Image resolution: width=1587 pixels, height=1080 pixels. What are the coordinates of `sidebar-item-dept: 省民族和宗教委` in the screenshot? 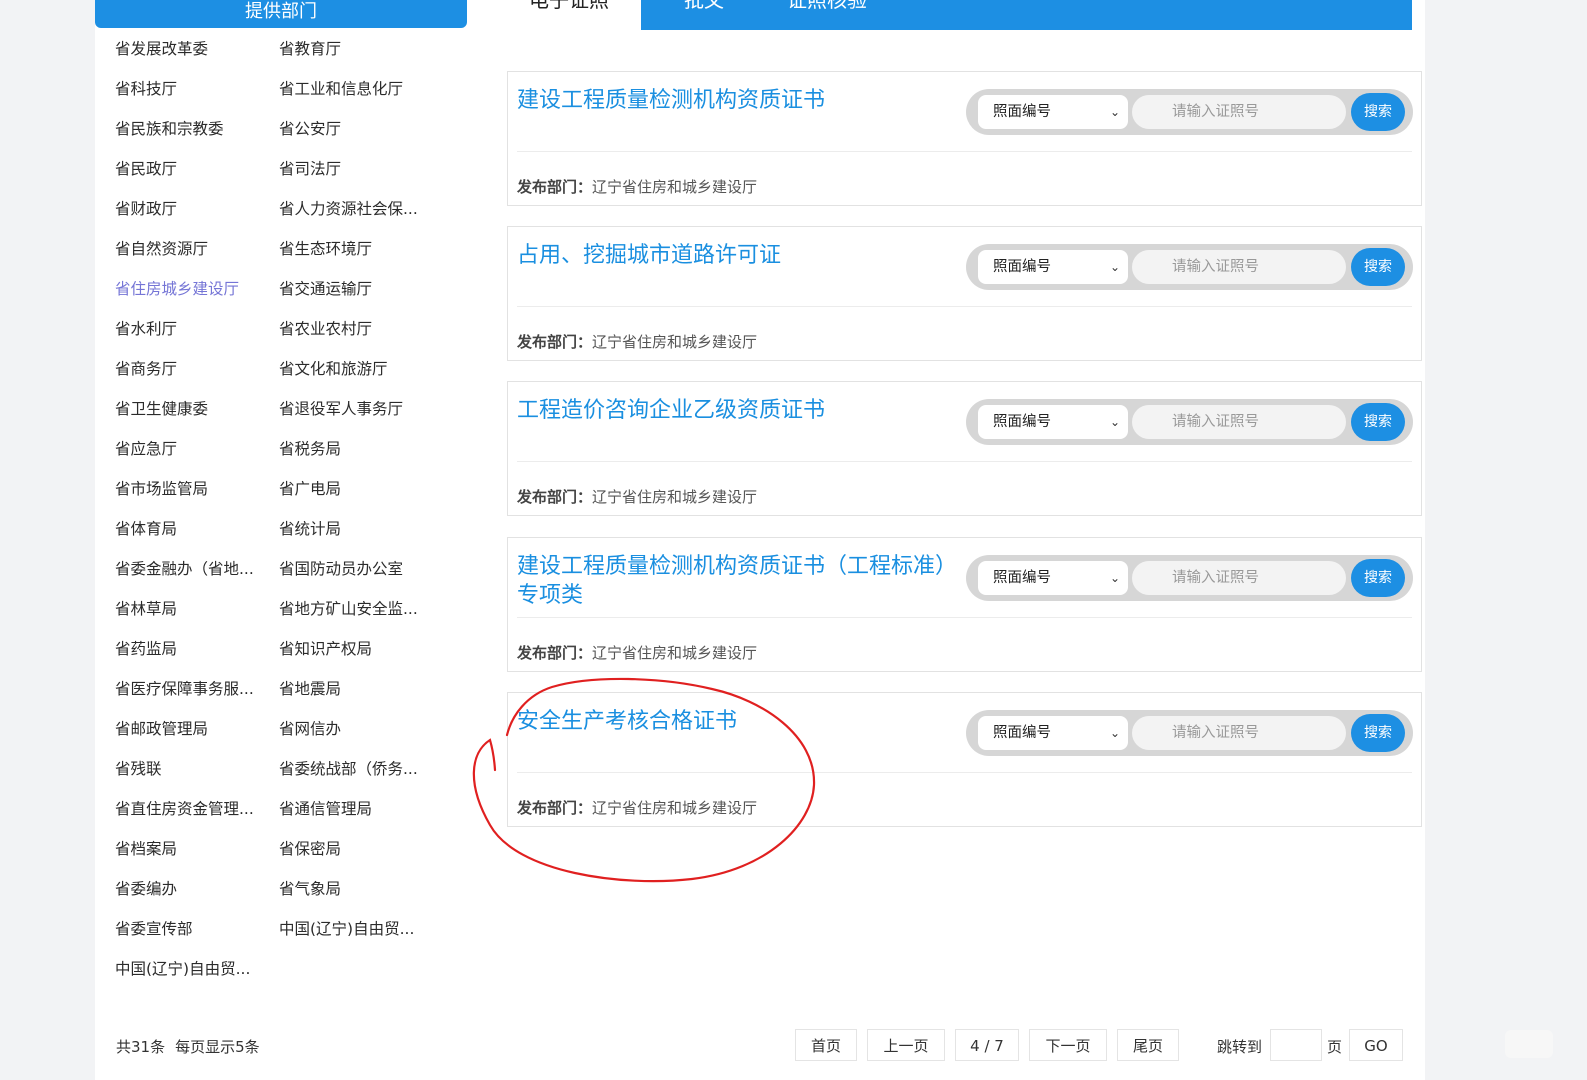 It's located at (169, 129).